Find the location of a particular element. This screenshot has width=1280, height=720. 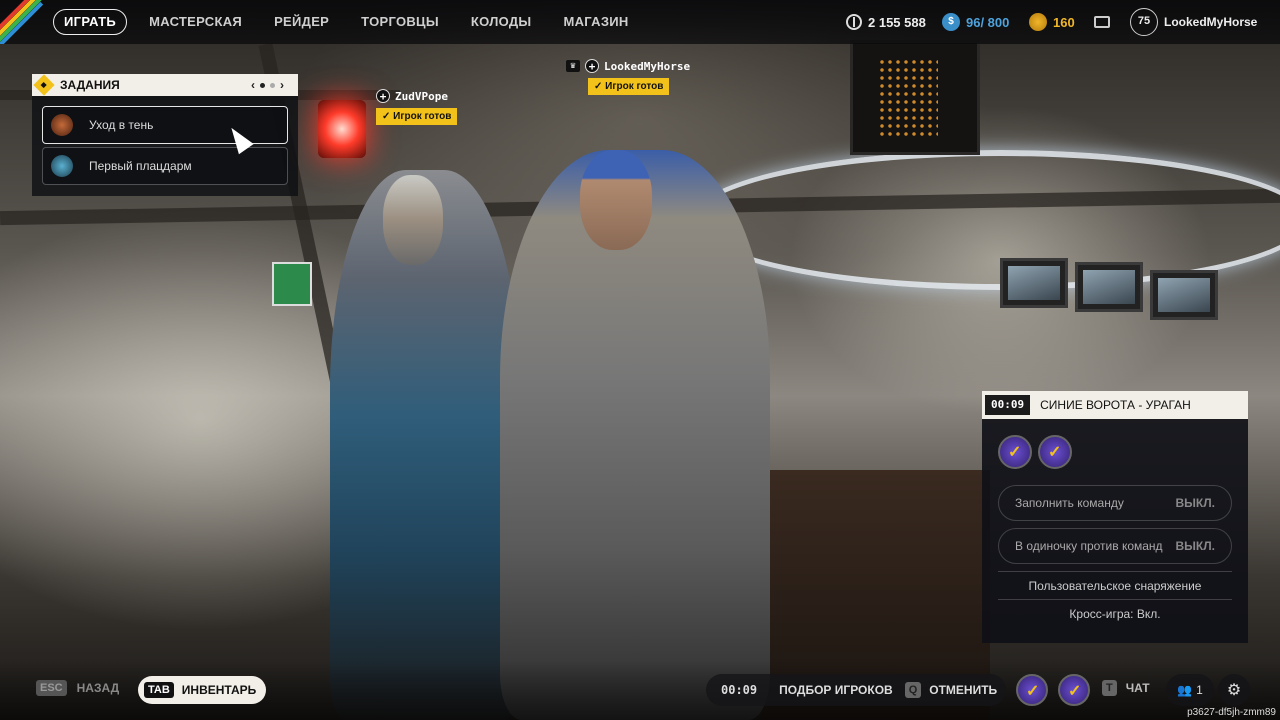

profile-button: 75 LookedMyHorse is located at coordinates (1193, 22).